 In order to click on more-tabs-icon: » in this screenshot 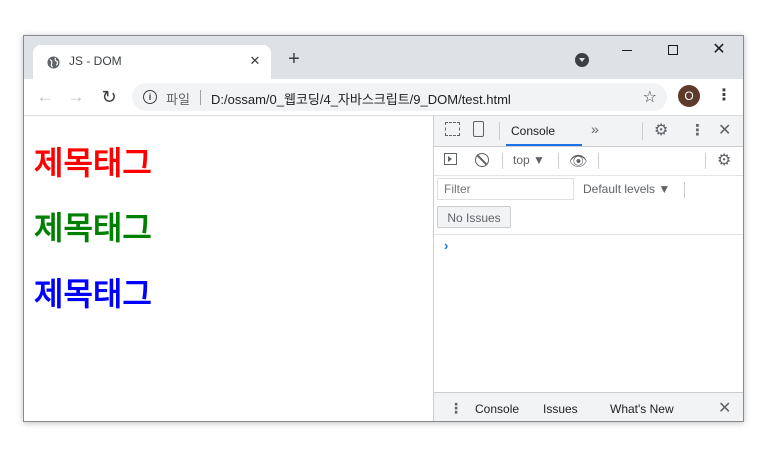, I will do `click(595, 129)`.